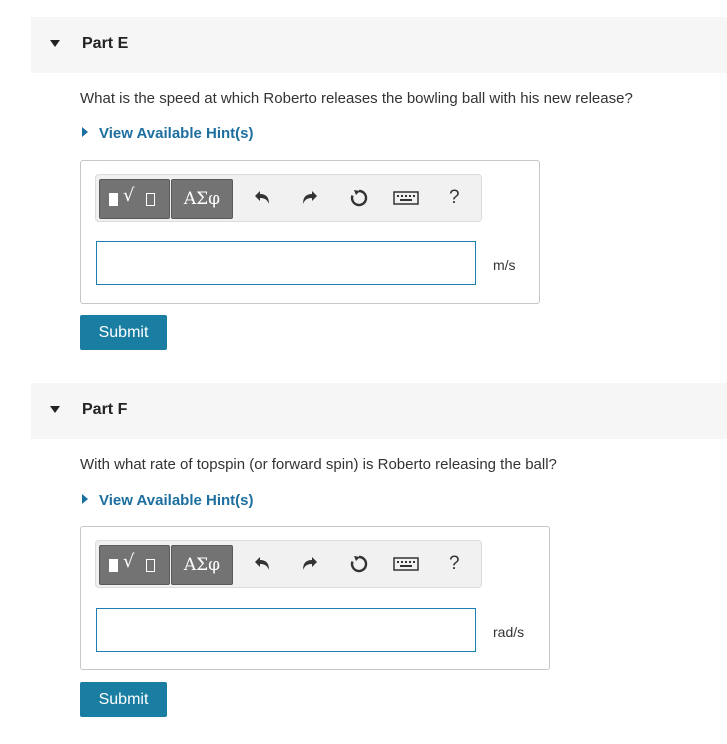 This screenshot has width=727, height=744. What do you see at coordinates (315, 598) in the screenshot?
I see `answer-box: √ ΑΣφ ? rad/s` at bounding box center [315, 598].